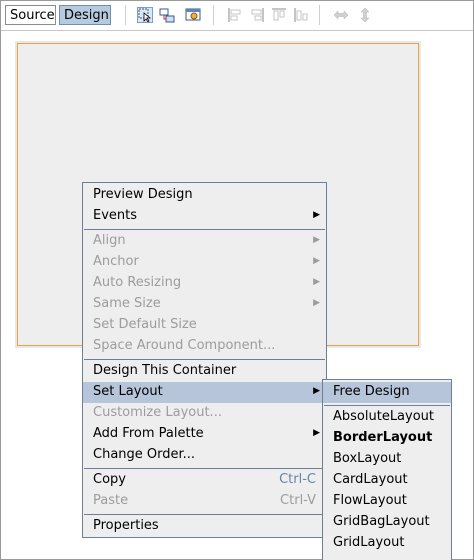 This screenshot has height=560, width=474. What do you see at coordinates (370, 500) in the screenshot?
I see `submenu-item-label: FlowLayout` at bounding box center [370, 500].